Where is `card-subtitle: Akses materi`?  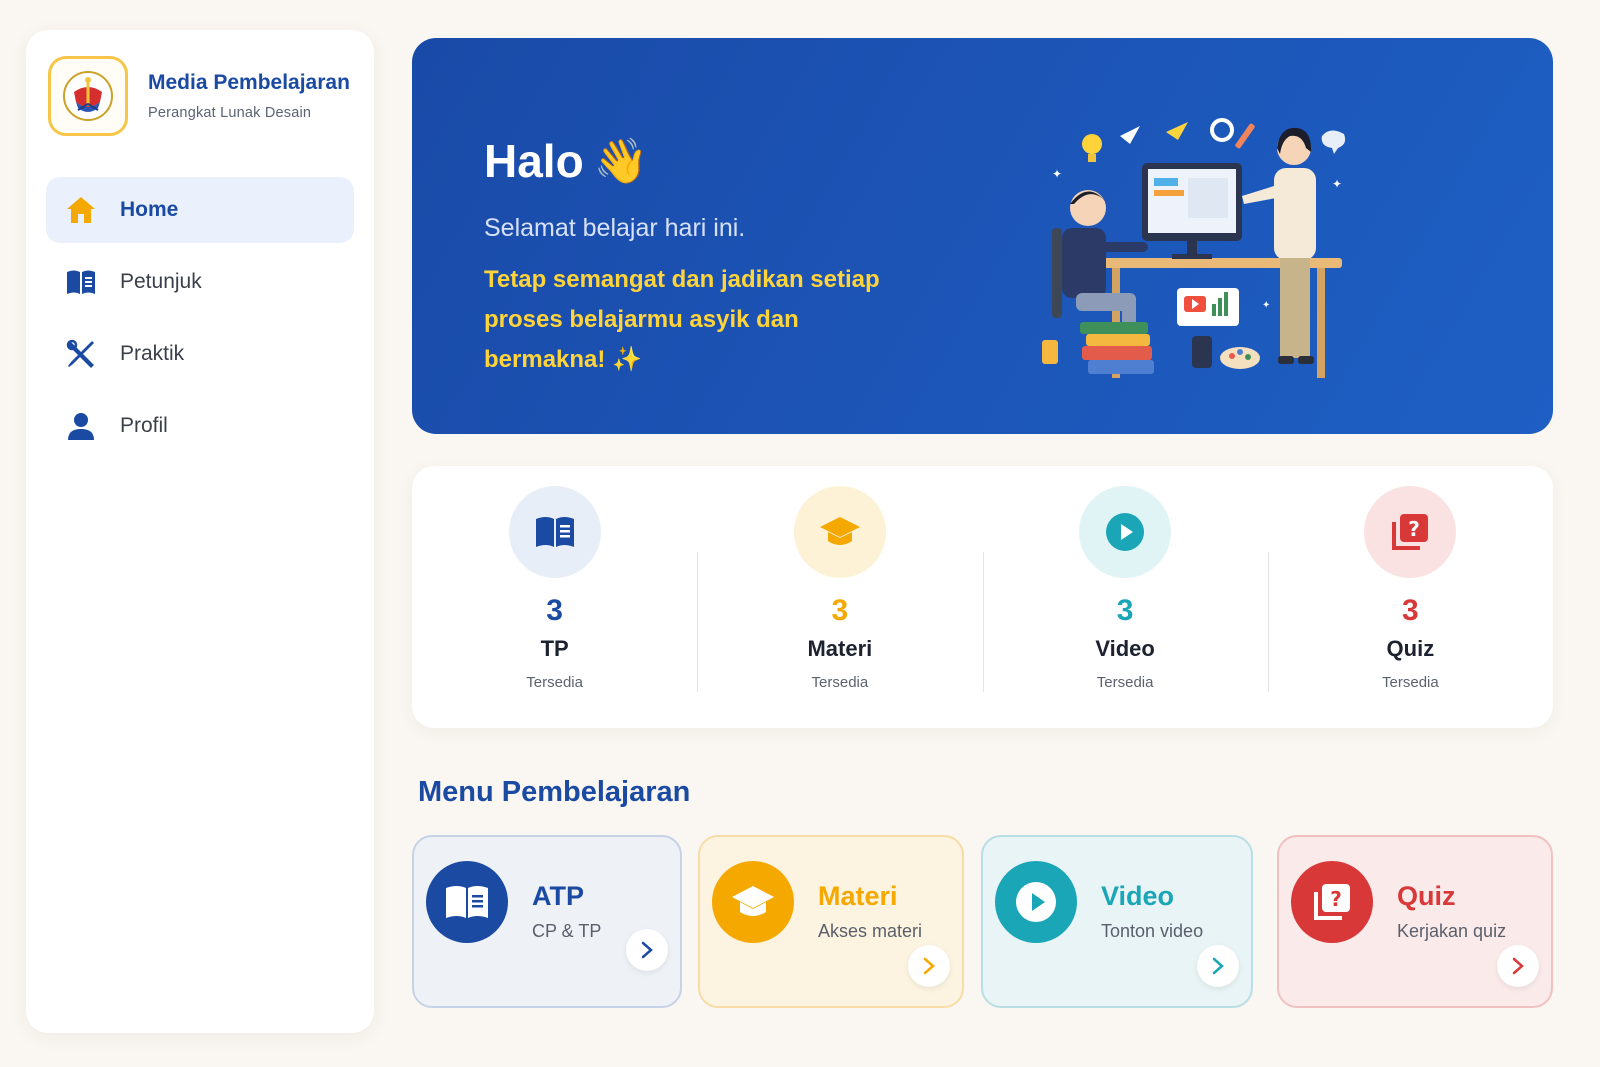 card-subtitle: Akses materi is located at coordinates (870, 931).